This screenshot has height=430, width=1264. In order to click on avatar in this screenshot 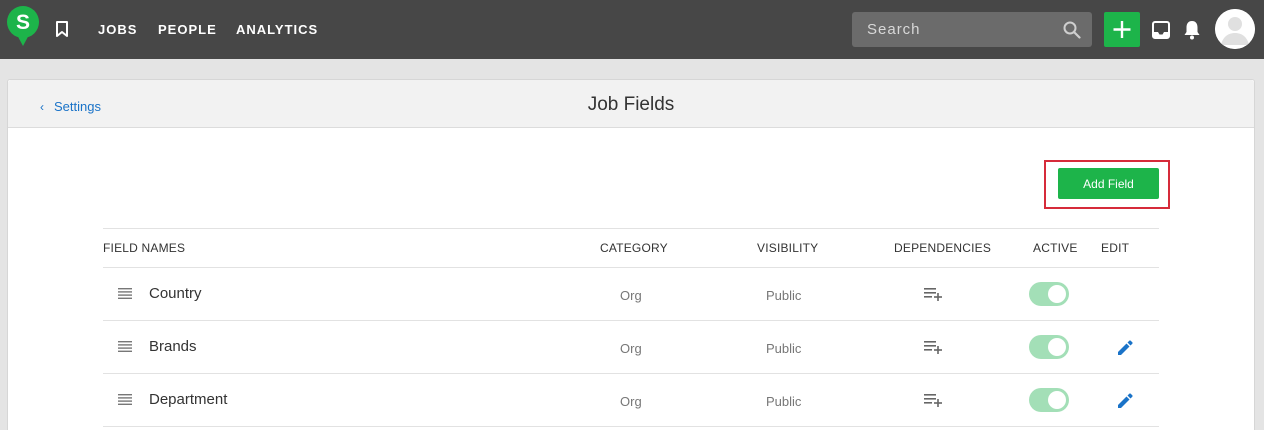, I will do `click(1235, 29)`.